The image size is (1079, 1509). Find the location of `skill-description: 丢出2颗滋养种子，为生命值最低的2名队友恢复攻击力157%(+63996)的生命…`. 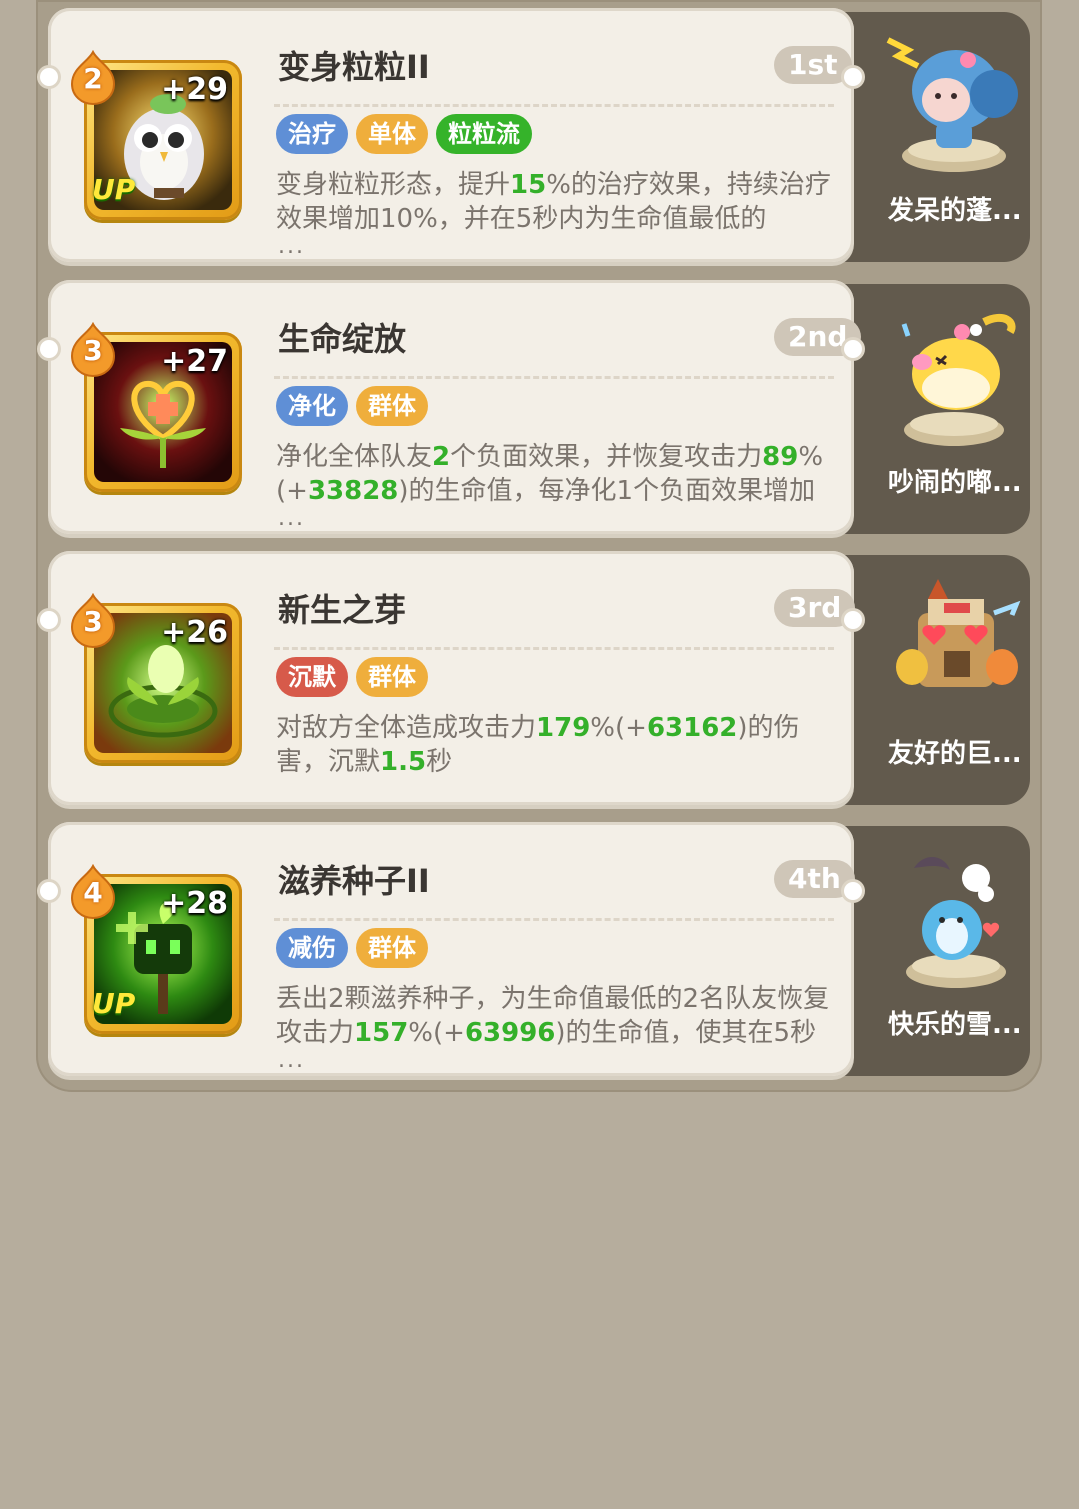

skill-description: 丢出2颗滋养种子，为生命值最低的2名队友恢复攻击力157%(+63996)的生命… is located at coordinates (558, 1016).